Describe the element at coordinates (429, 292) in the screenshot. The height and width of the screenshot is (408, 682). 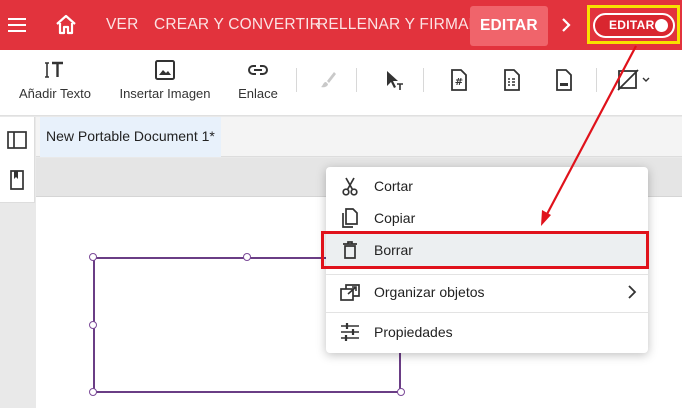
I see `menu-label-arrange: Organizar objetos` at that location.